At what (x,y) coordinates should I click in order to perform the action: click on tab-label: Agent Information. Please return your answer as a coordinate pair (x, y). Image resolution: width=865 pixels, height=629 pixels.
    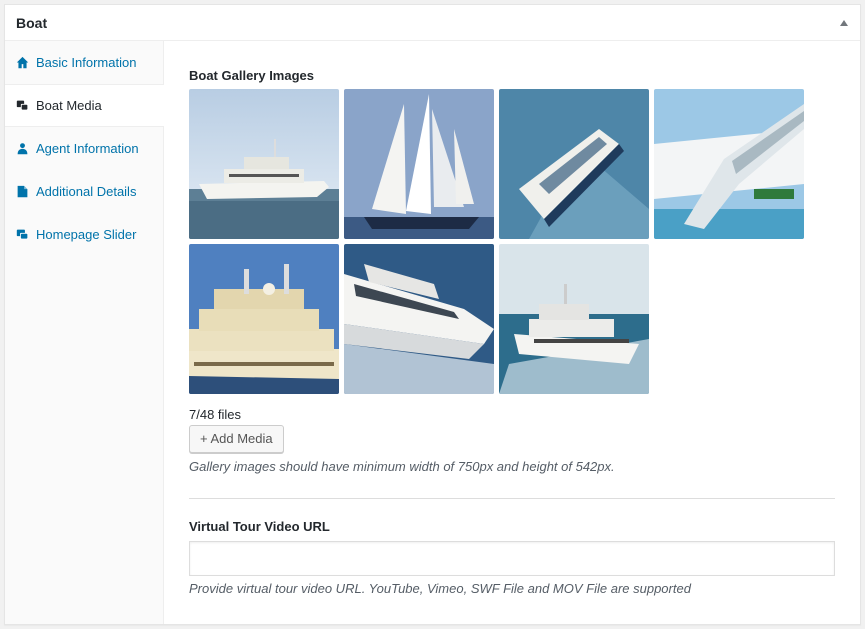
    Looking at the image, I should click on (87, 148).